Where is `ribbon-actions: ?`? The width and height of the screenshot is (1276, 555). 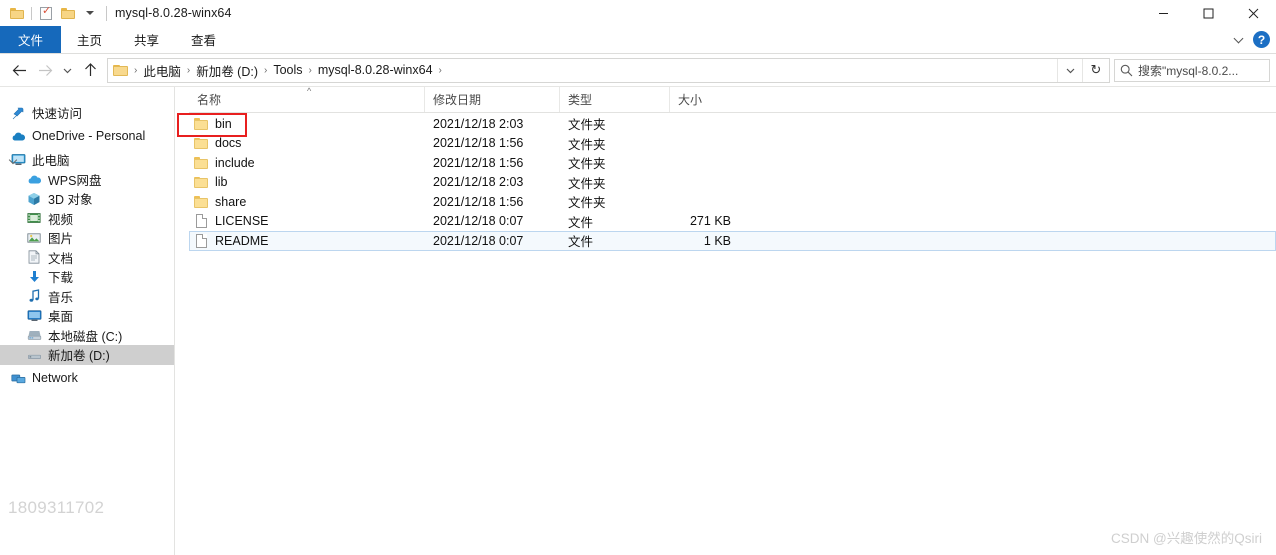 ribbon-actions: ? is located at coordinates (1252, 39).